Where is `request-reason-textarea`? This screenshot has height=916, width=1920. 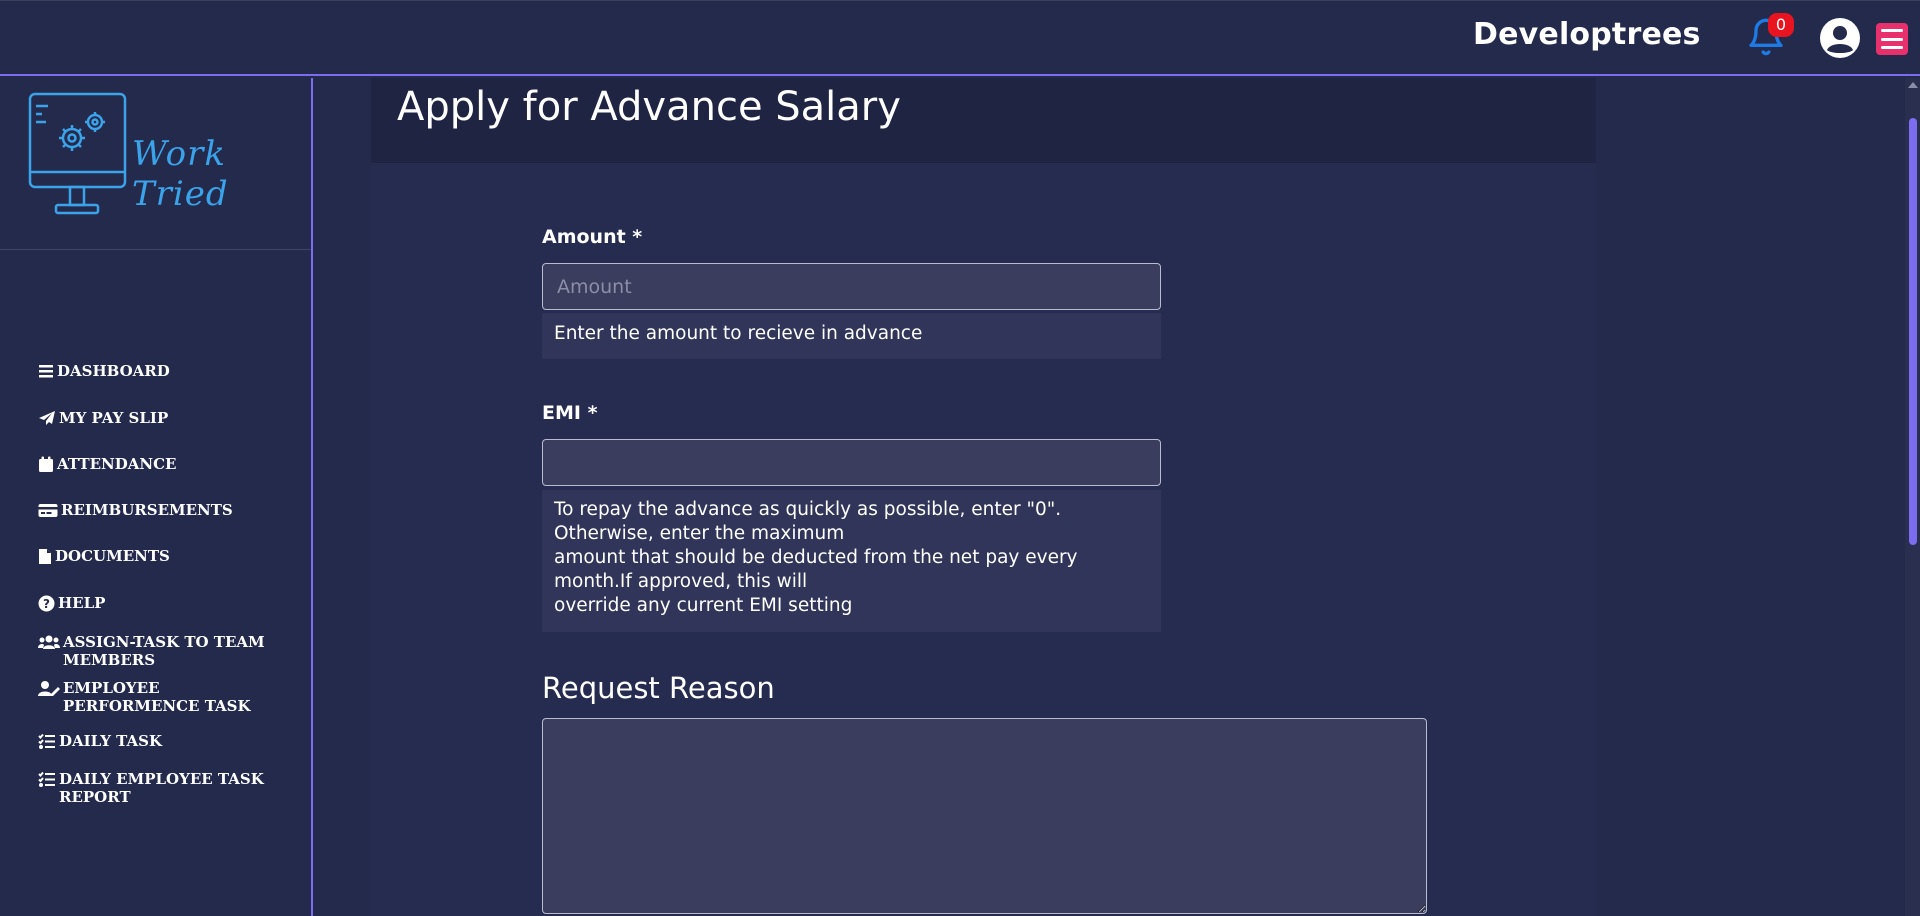
request-reason-textarea is located at coordinates (984, 816).